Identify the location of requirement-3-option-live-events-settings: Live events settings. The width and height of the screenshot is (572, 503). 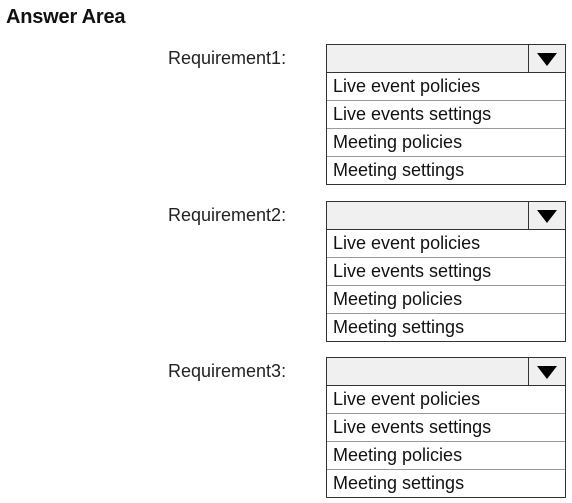
(446, 427).